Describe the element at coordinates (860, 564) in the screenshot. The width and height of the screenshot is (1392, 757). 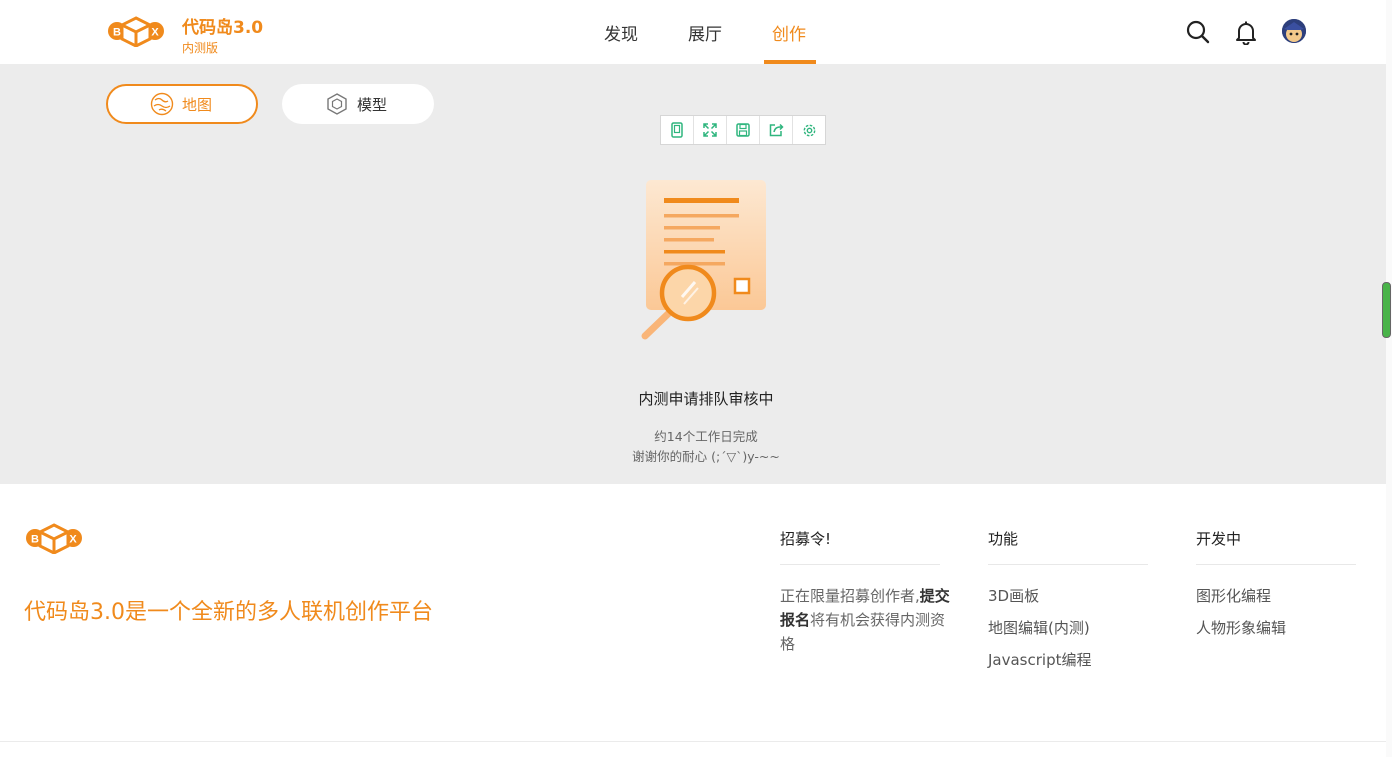
I see `recruit-divider` at that location.